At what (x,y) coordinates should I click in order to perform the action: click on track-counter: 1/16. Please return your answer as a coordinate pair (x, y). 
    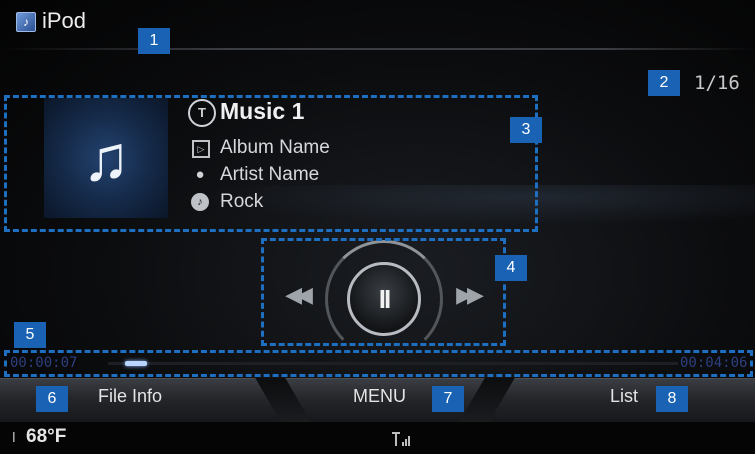
    Looking at the image, I should click on (717, 83).